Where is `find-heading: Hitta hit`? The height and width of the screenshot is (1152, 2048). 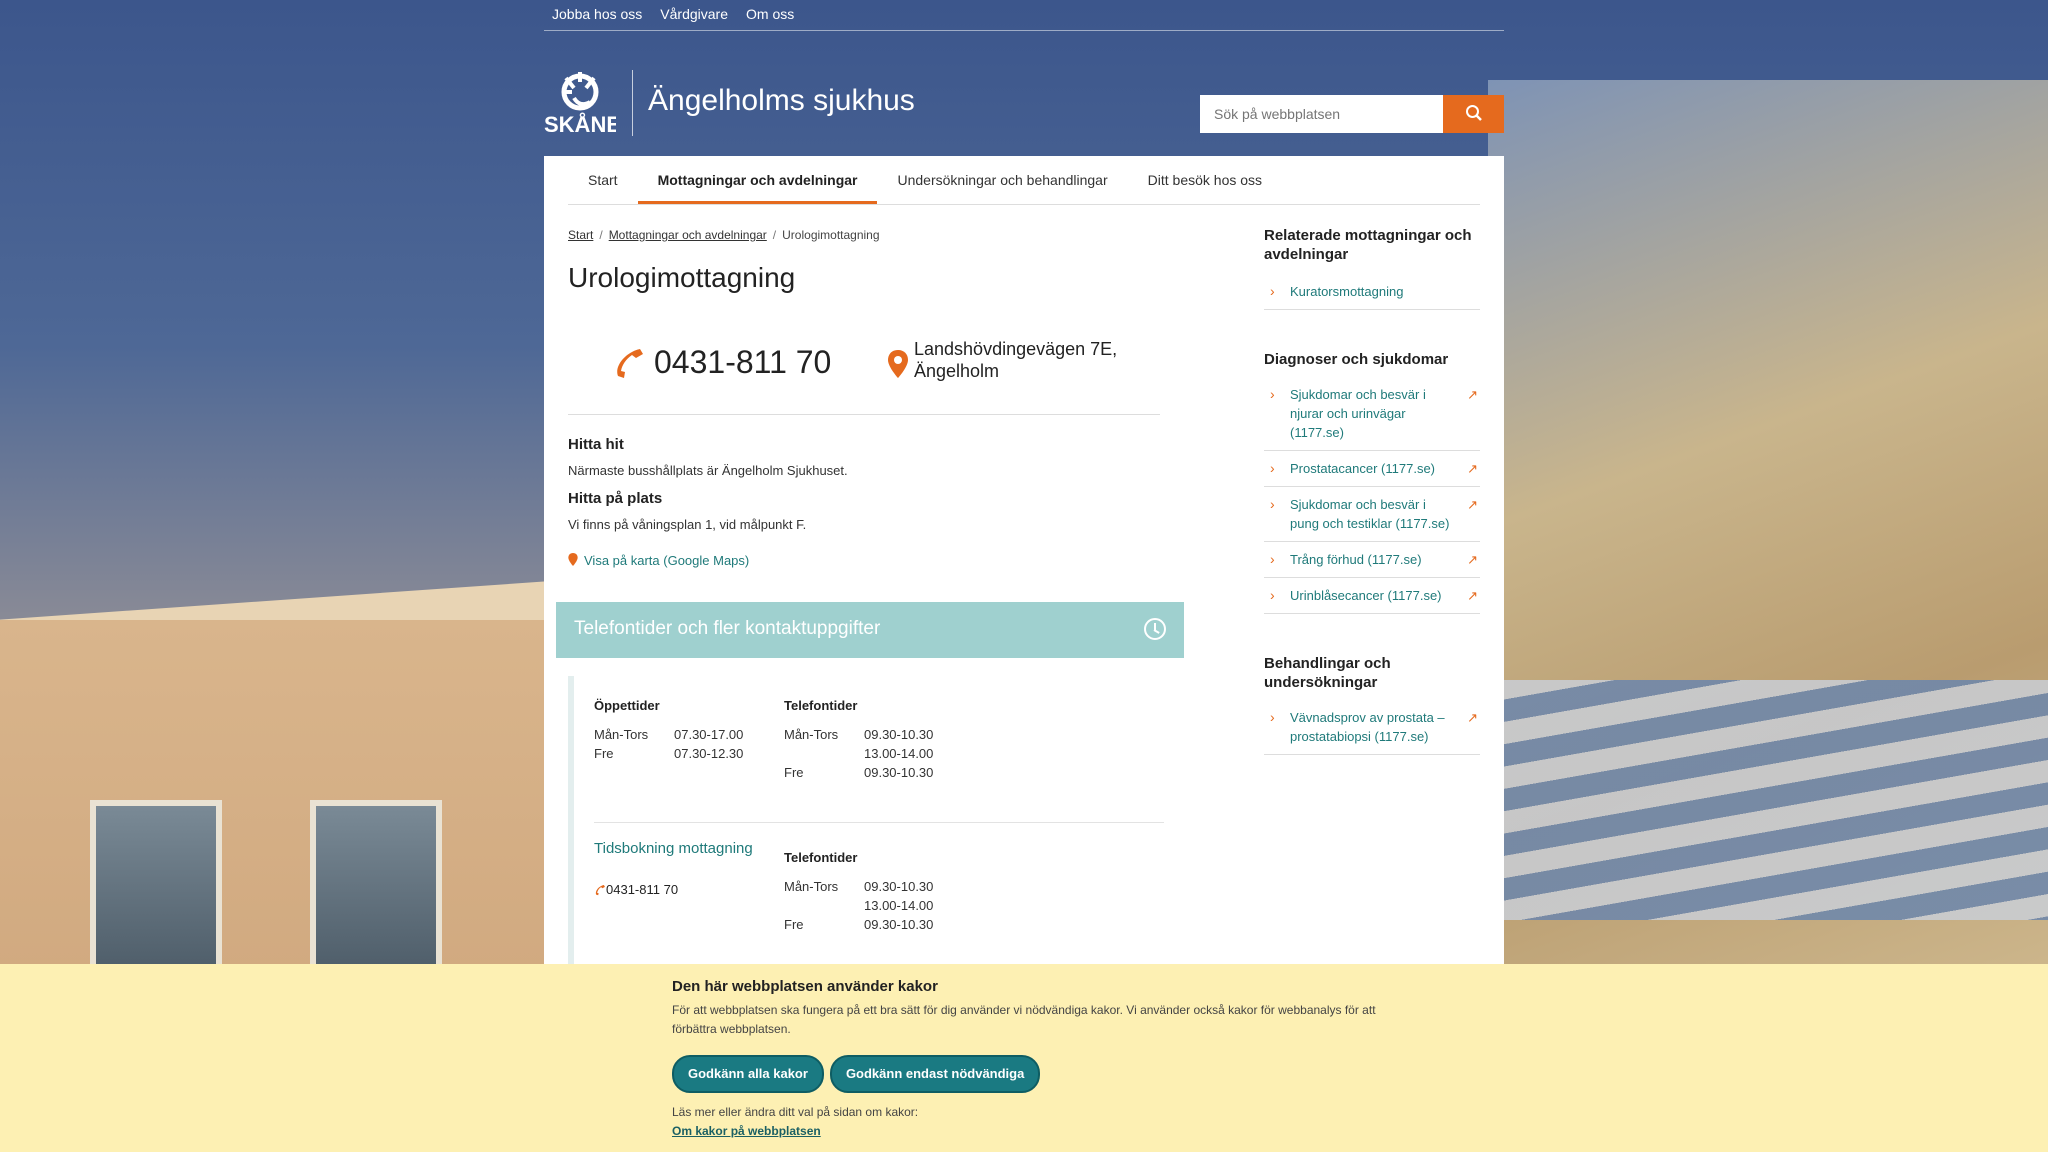 find-heading: Hitta hit is located at coordinates (596, 444).